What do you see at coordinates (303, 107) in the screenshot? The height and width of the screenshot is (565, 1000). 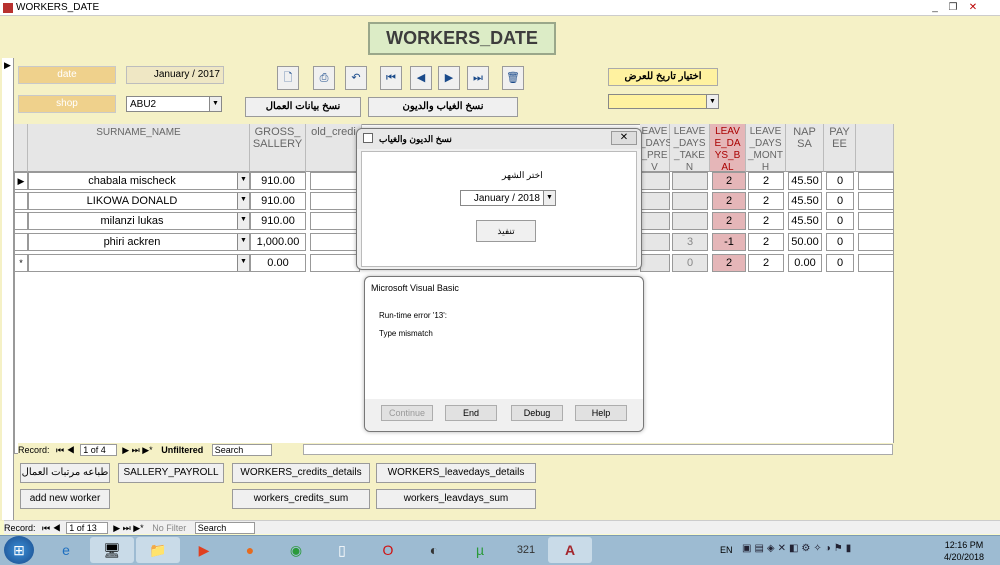 I see `copy-workers-button: نسخ بيانات العمال` at bounding box center [303, 107].